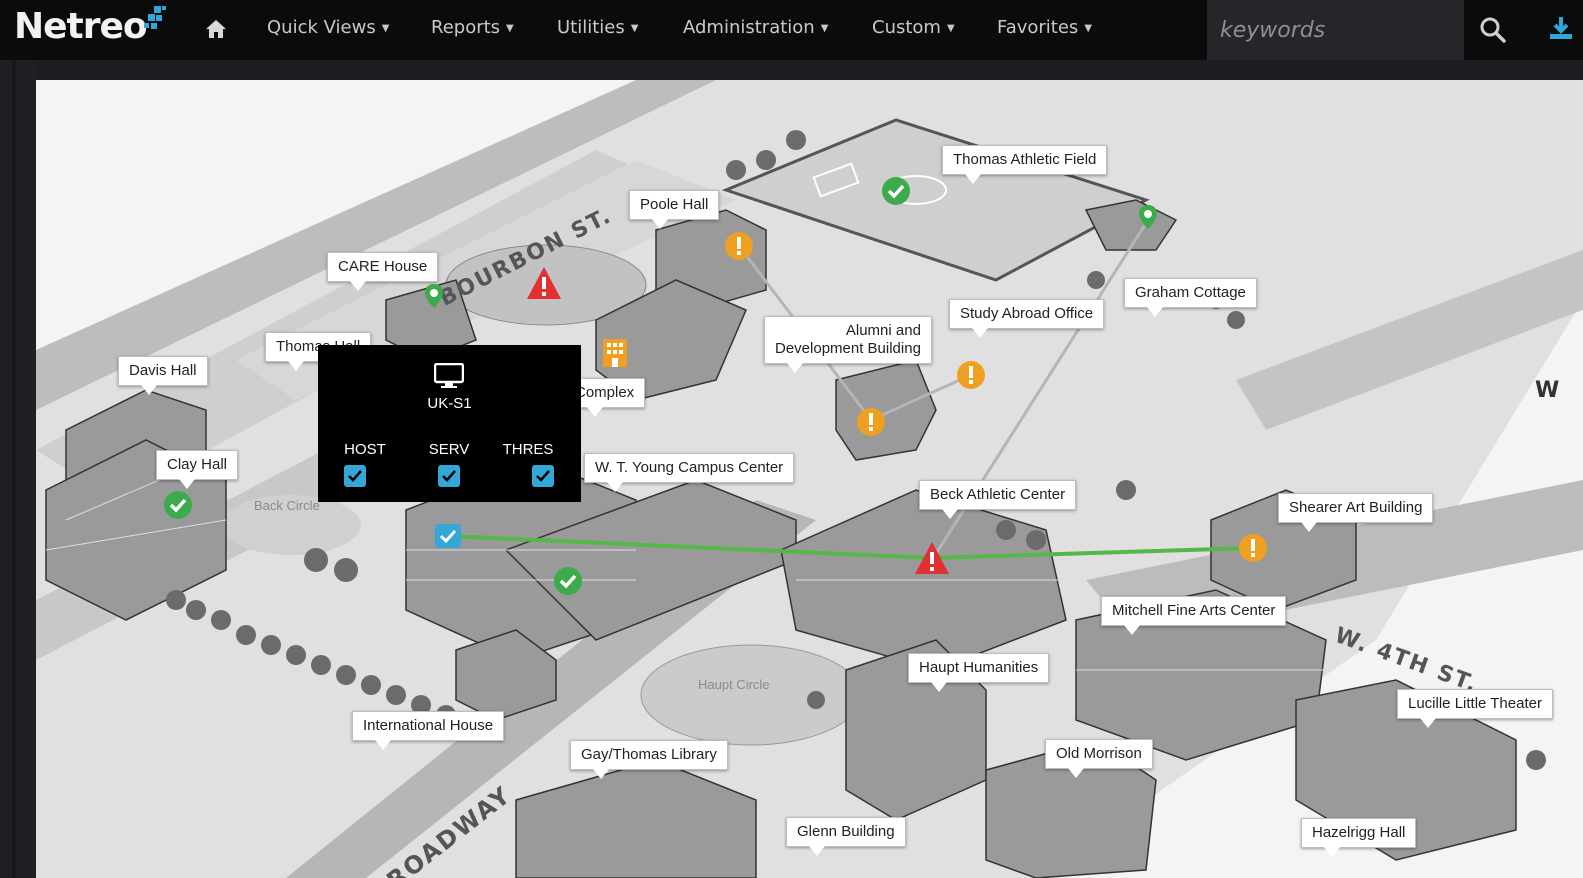 This screenshot has width=1583, height=878. What do you see at coordinates (848, 344) in the screenshot?
I see `label-alumni-development: Alumni and Development Building` at bounding box center [848, 344].